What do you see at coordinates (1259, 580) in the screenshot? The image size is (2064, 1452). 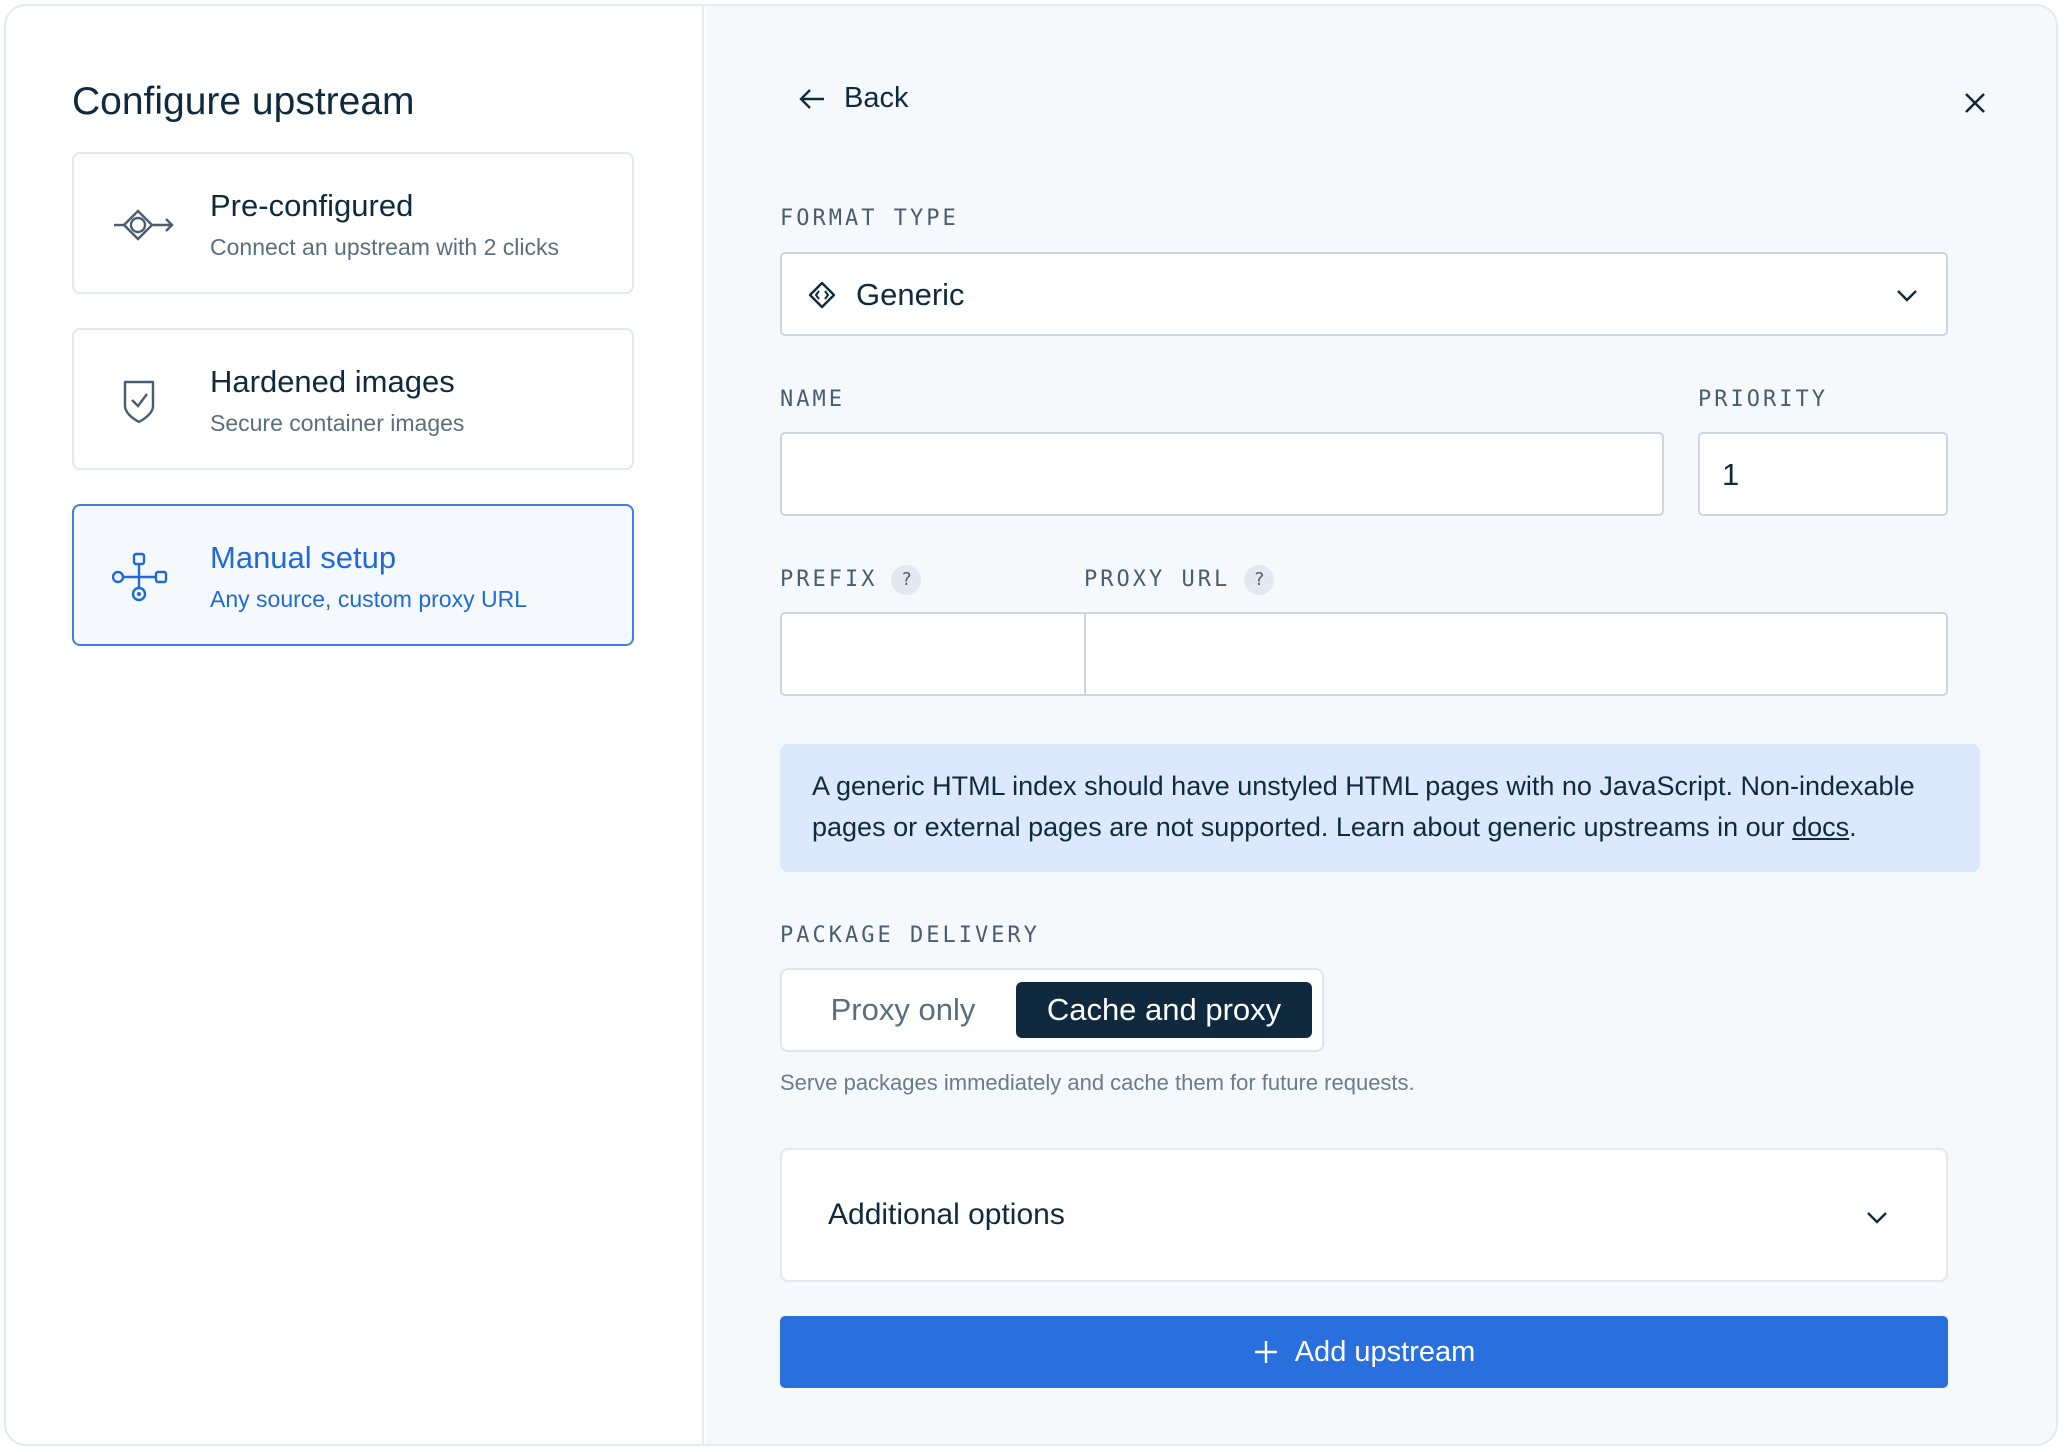 I see `proxy-url-help-icon: ?` at bounding box center [1259, 580].